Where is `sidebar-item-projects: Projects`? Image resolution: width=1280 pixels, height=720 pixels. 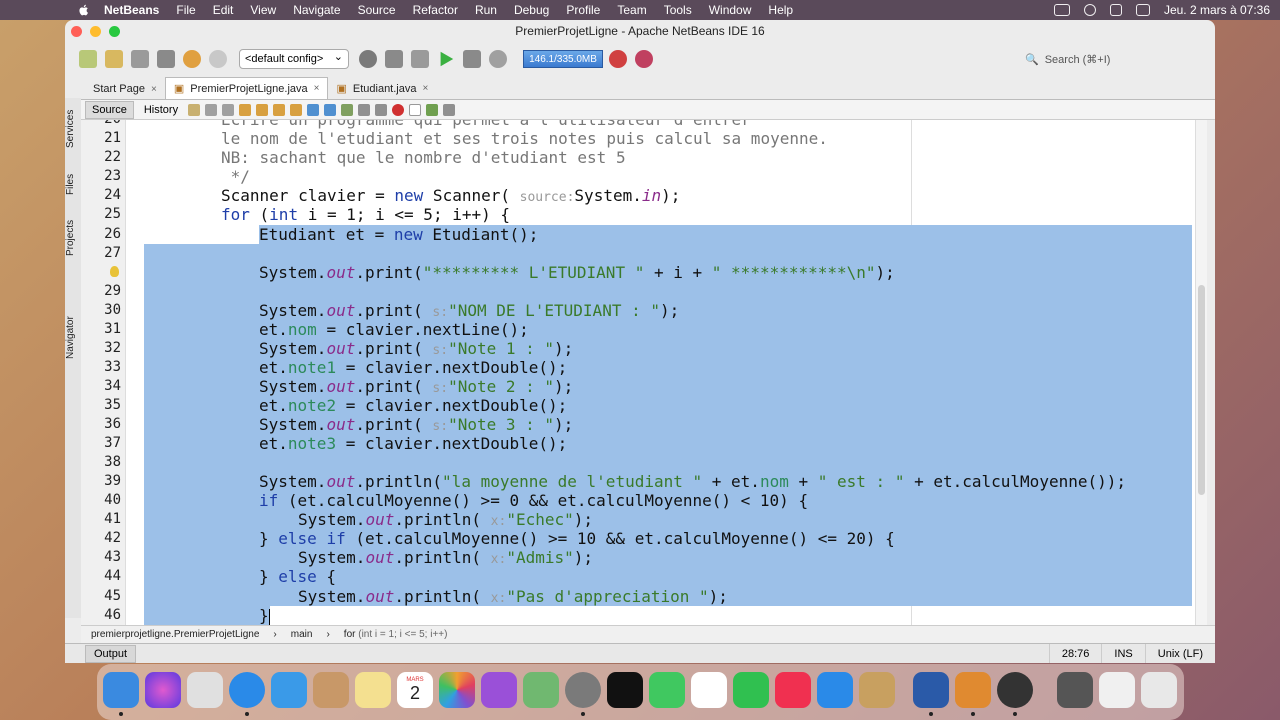 sidebar-item-projects: Projects is located at coordinates (73, 238).